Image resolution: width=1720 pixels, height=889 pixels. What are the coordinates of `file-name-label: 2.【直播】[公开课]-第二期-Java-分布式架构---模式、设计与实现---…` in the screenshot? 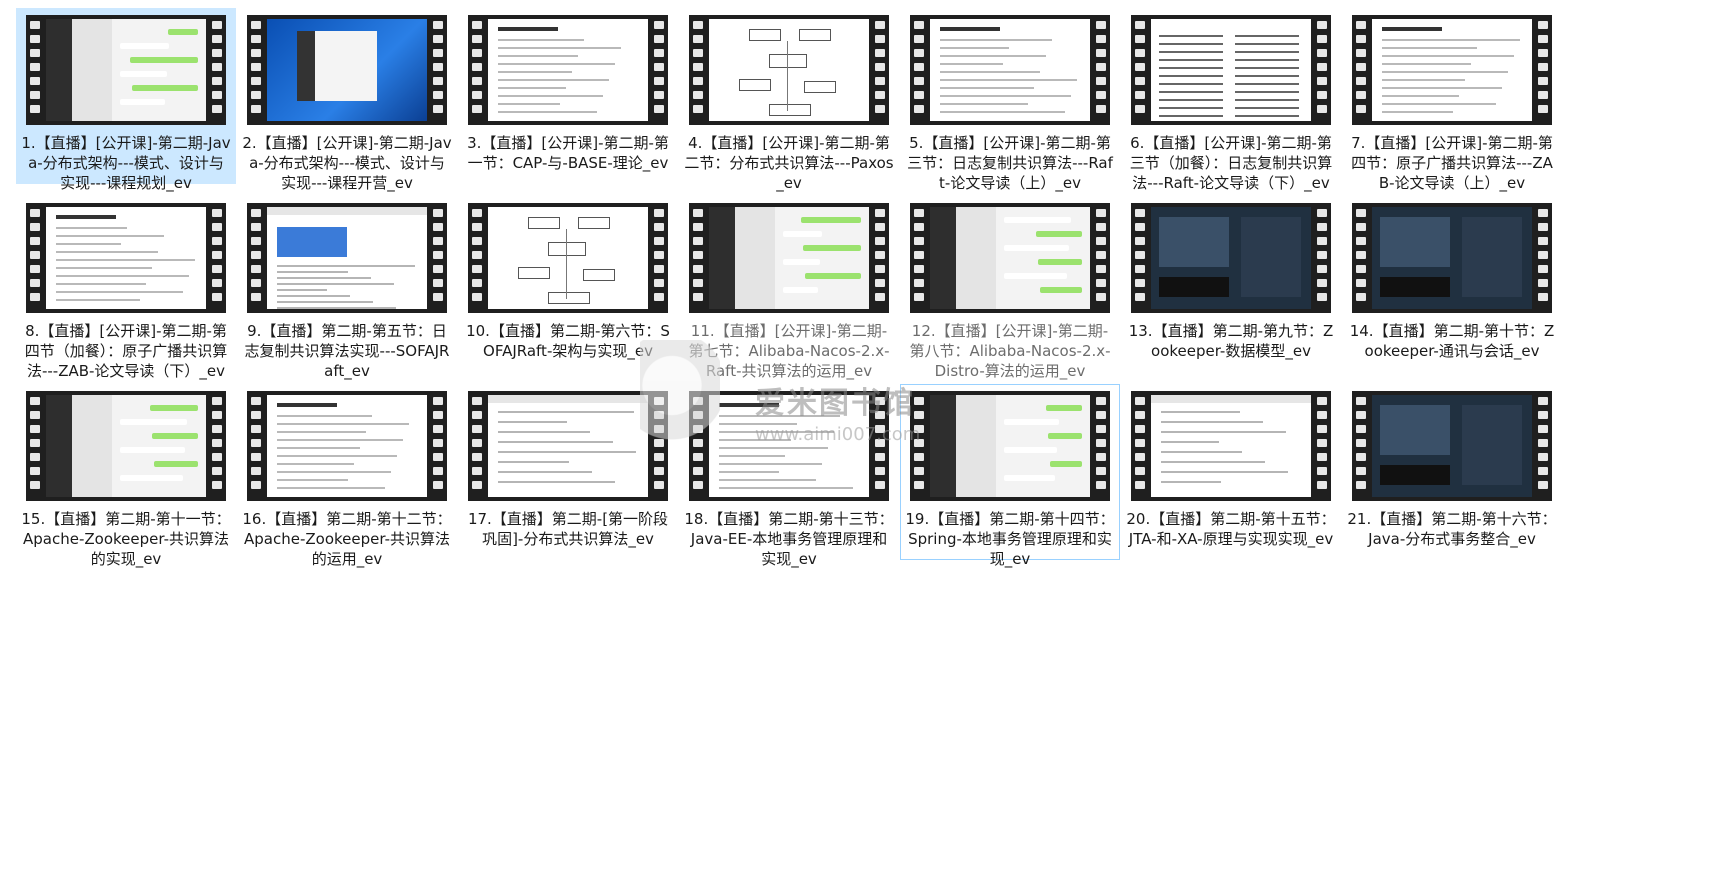 It's located at (347, 163).